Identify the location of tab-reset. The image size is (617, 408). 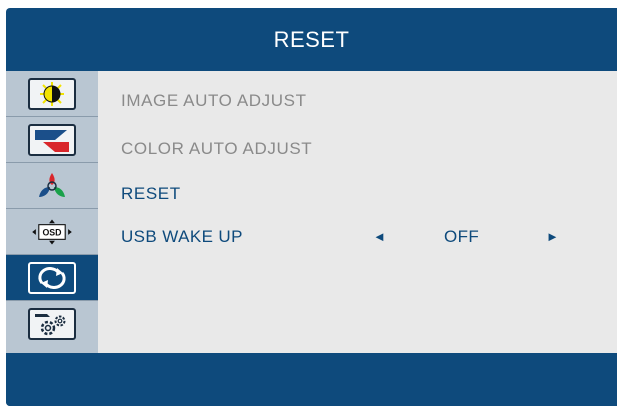
(52, 278).